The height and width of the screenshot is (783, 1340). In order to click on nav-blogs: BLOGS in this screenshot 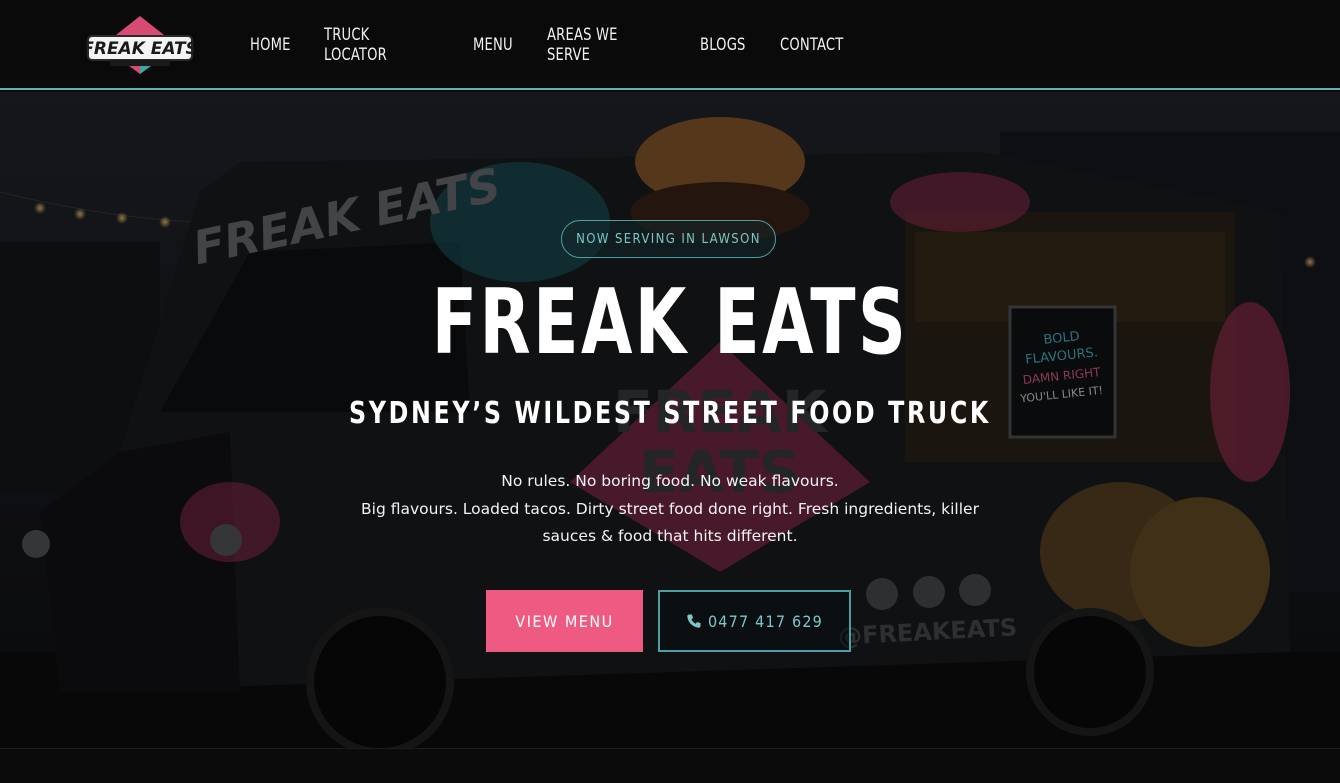, I will do `click(722, 45)`.